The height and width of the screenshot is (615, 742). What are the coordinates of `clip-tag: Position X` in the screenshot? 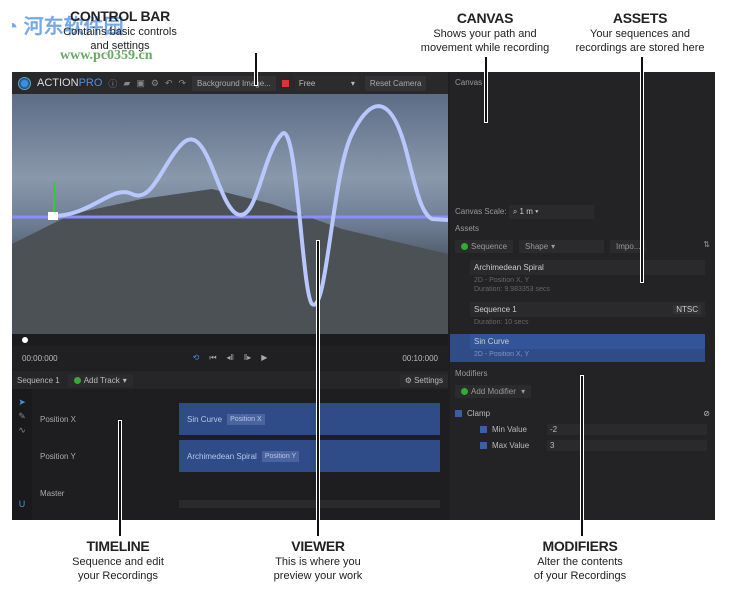 It's located at (246, 419).